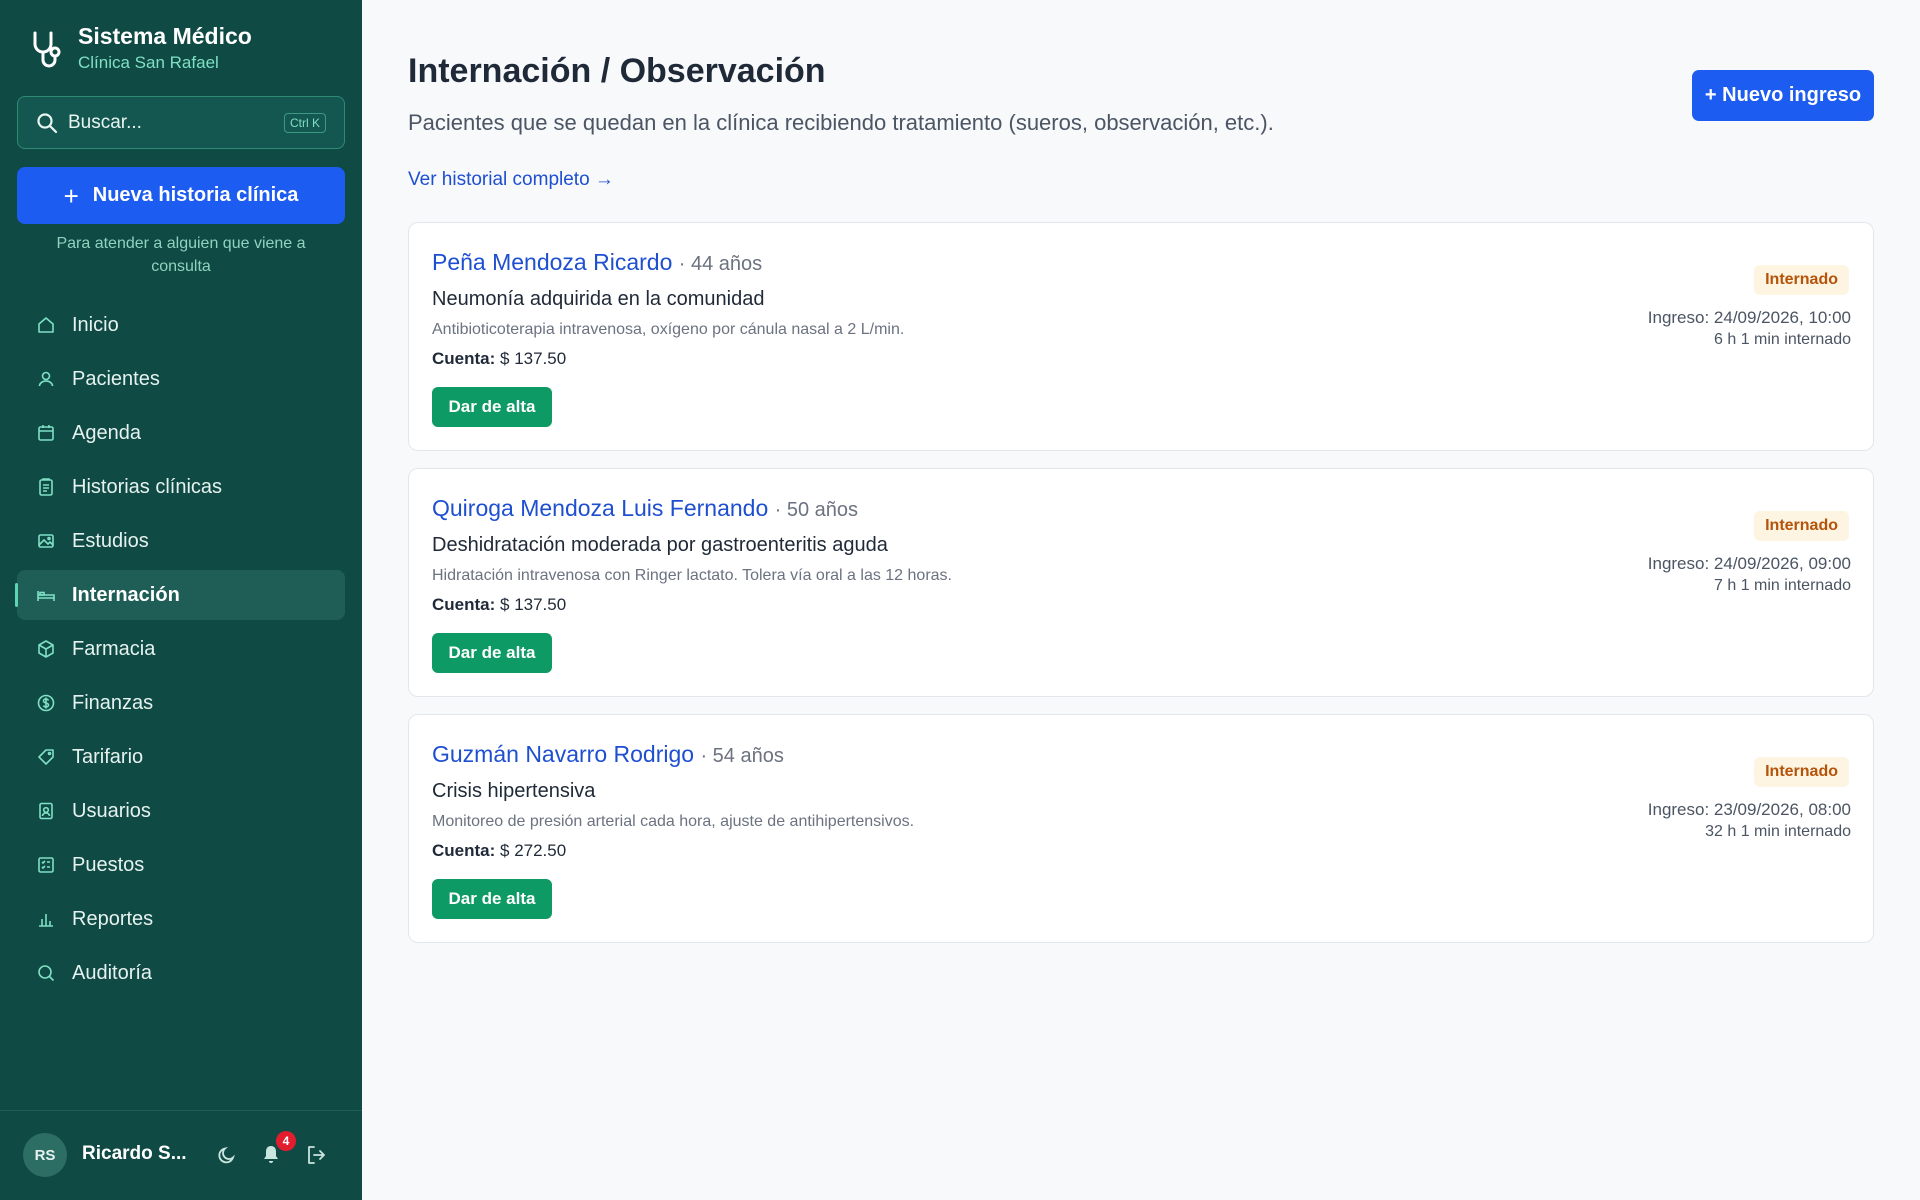 The image size is (1920, 1200). I want to click on dollar-icon, so click(46, 703).